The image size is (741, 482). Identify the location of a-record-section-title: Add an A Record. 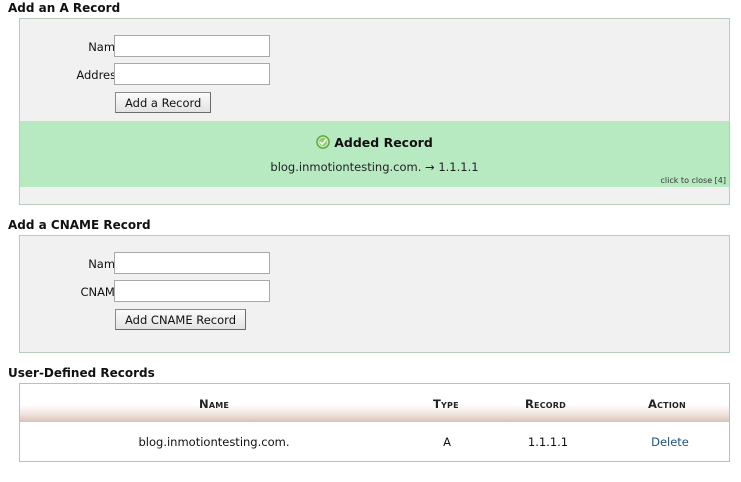
(64, 8).